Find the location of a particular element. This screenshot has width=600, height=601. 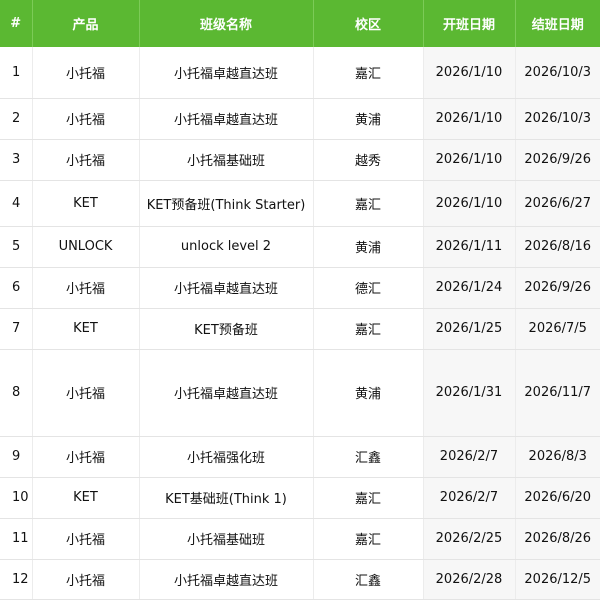

start-date-cell: 2026/1/11 is located at coordinates (469, 247).